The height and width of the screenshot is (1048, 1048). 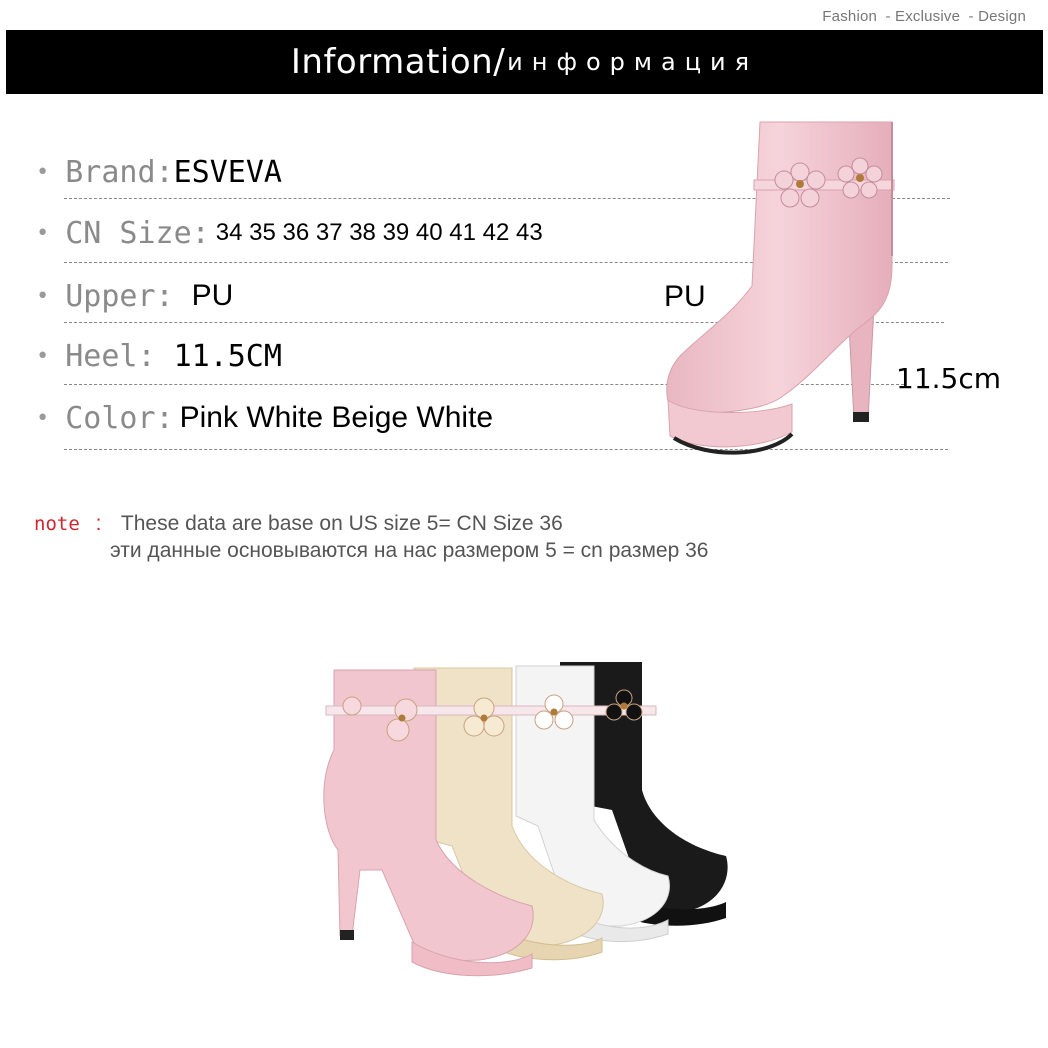 I want to click on title-russian: информация, so click(x=633, y=62).